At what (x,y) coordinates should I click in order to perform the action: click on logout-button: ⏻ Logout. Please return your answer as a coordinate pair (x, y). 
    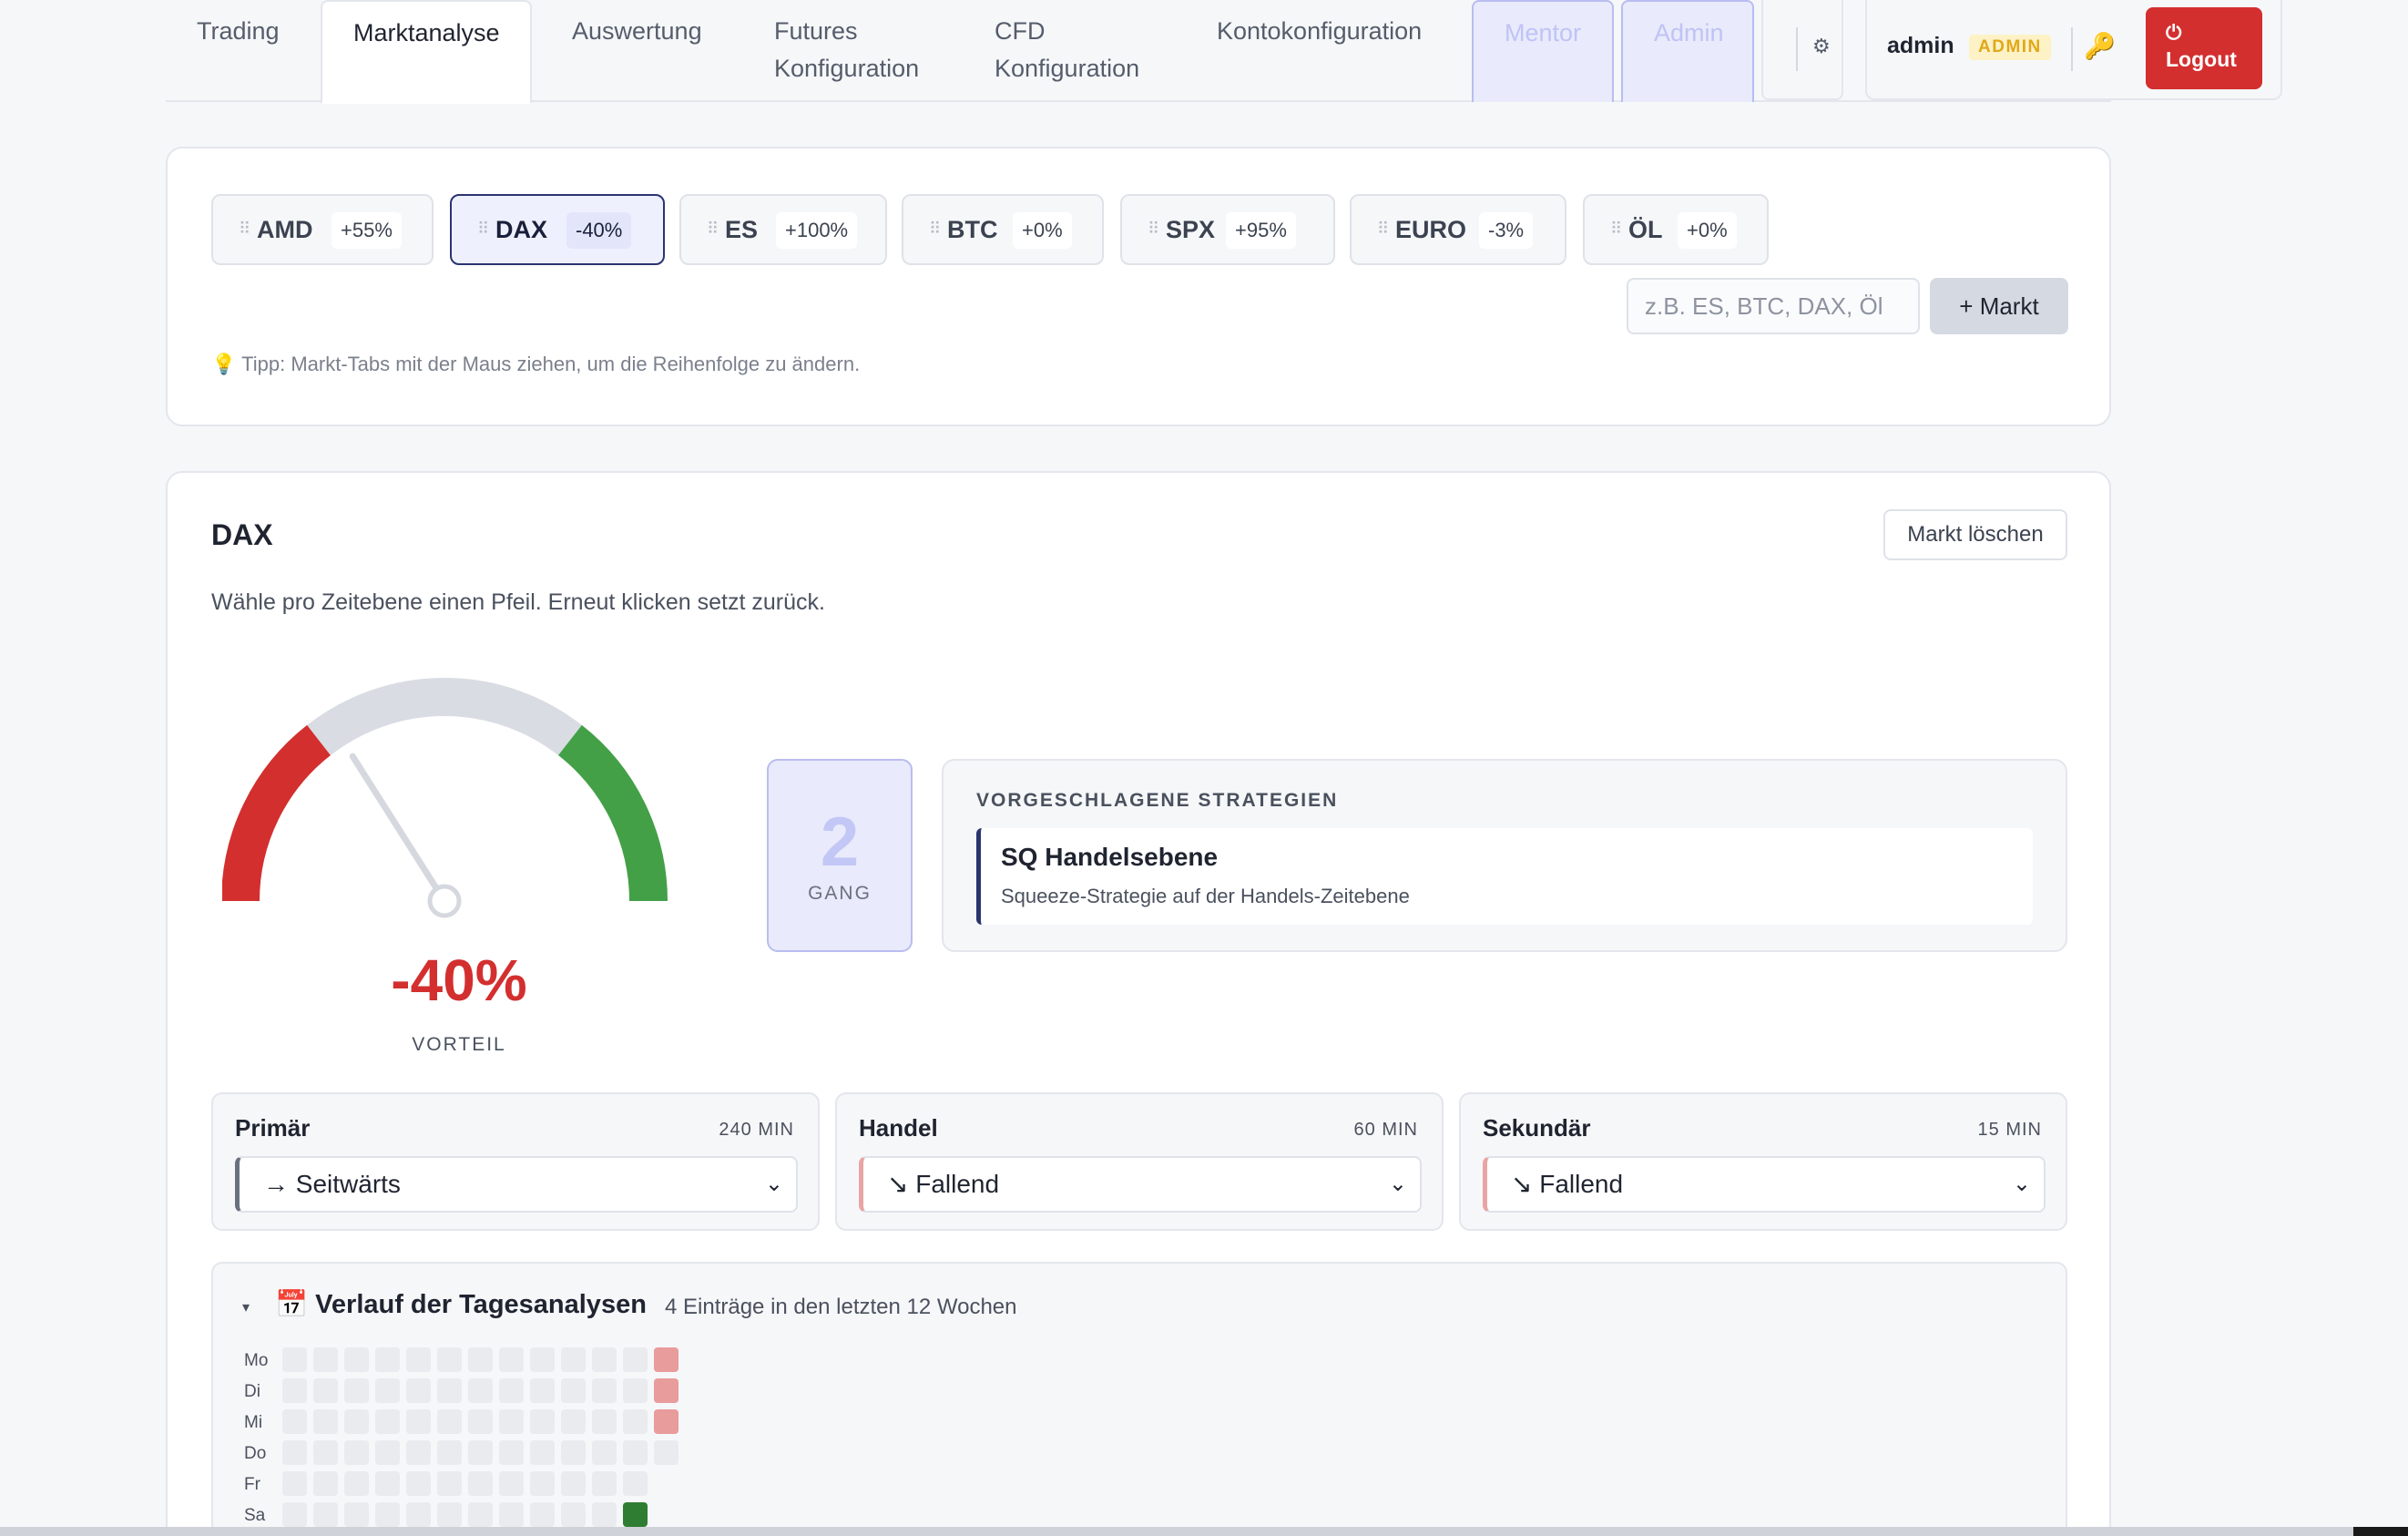
    Looking at the image, I should click on (2204, 48).